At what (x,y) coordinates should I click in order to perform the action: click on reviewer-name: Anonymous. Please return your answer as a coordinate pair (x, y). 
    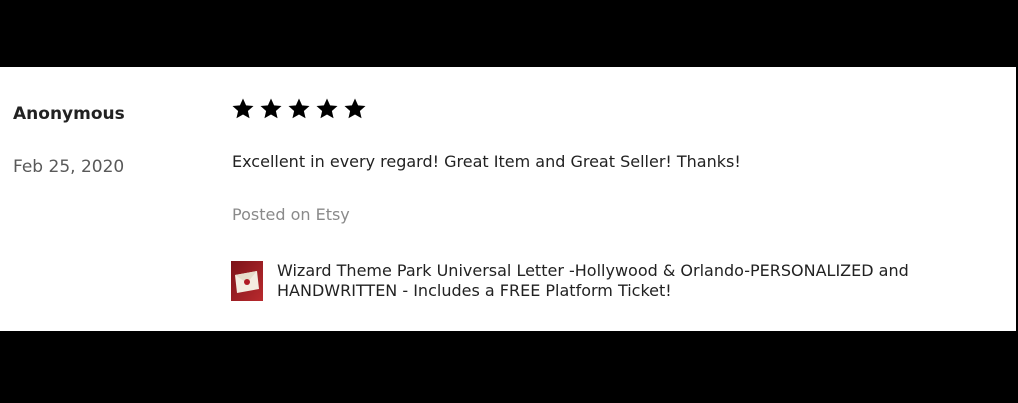
    Looking at the image, I should click on (69, 114).